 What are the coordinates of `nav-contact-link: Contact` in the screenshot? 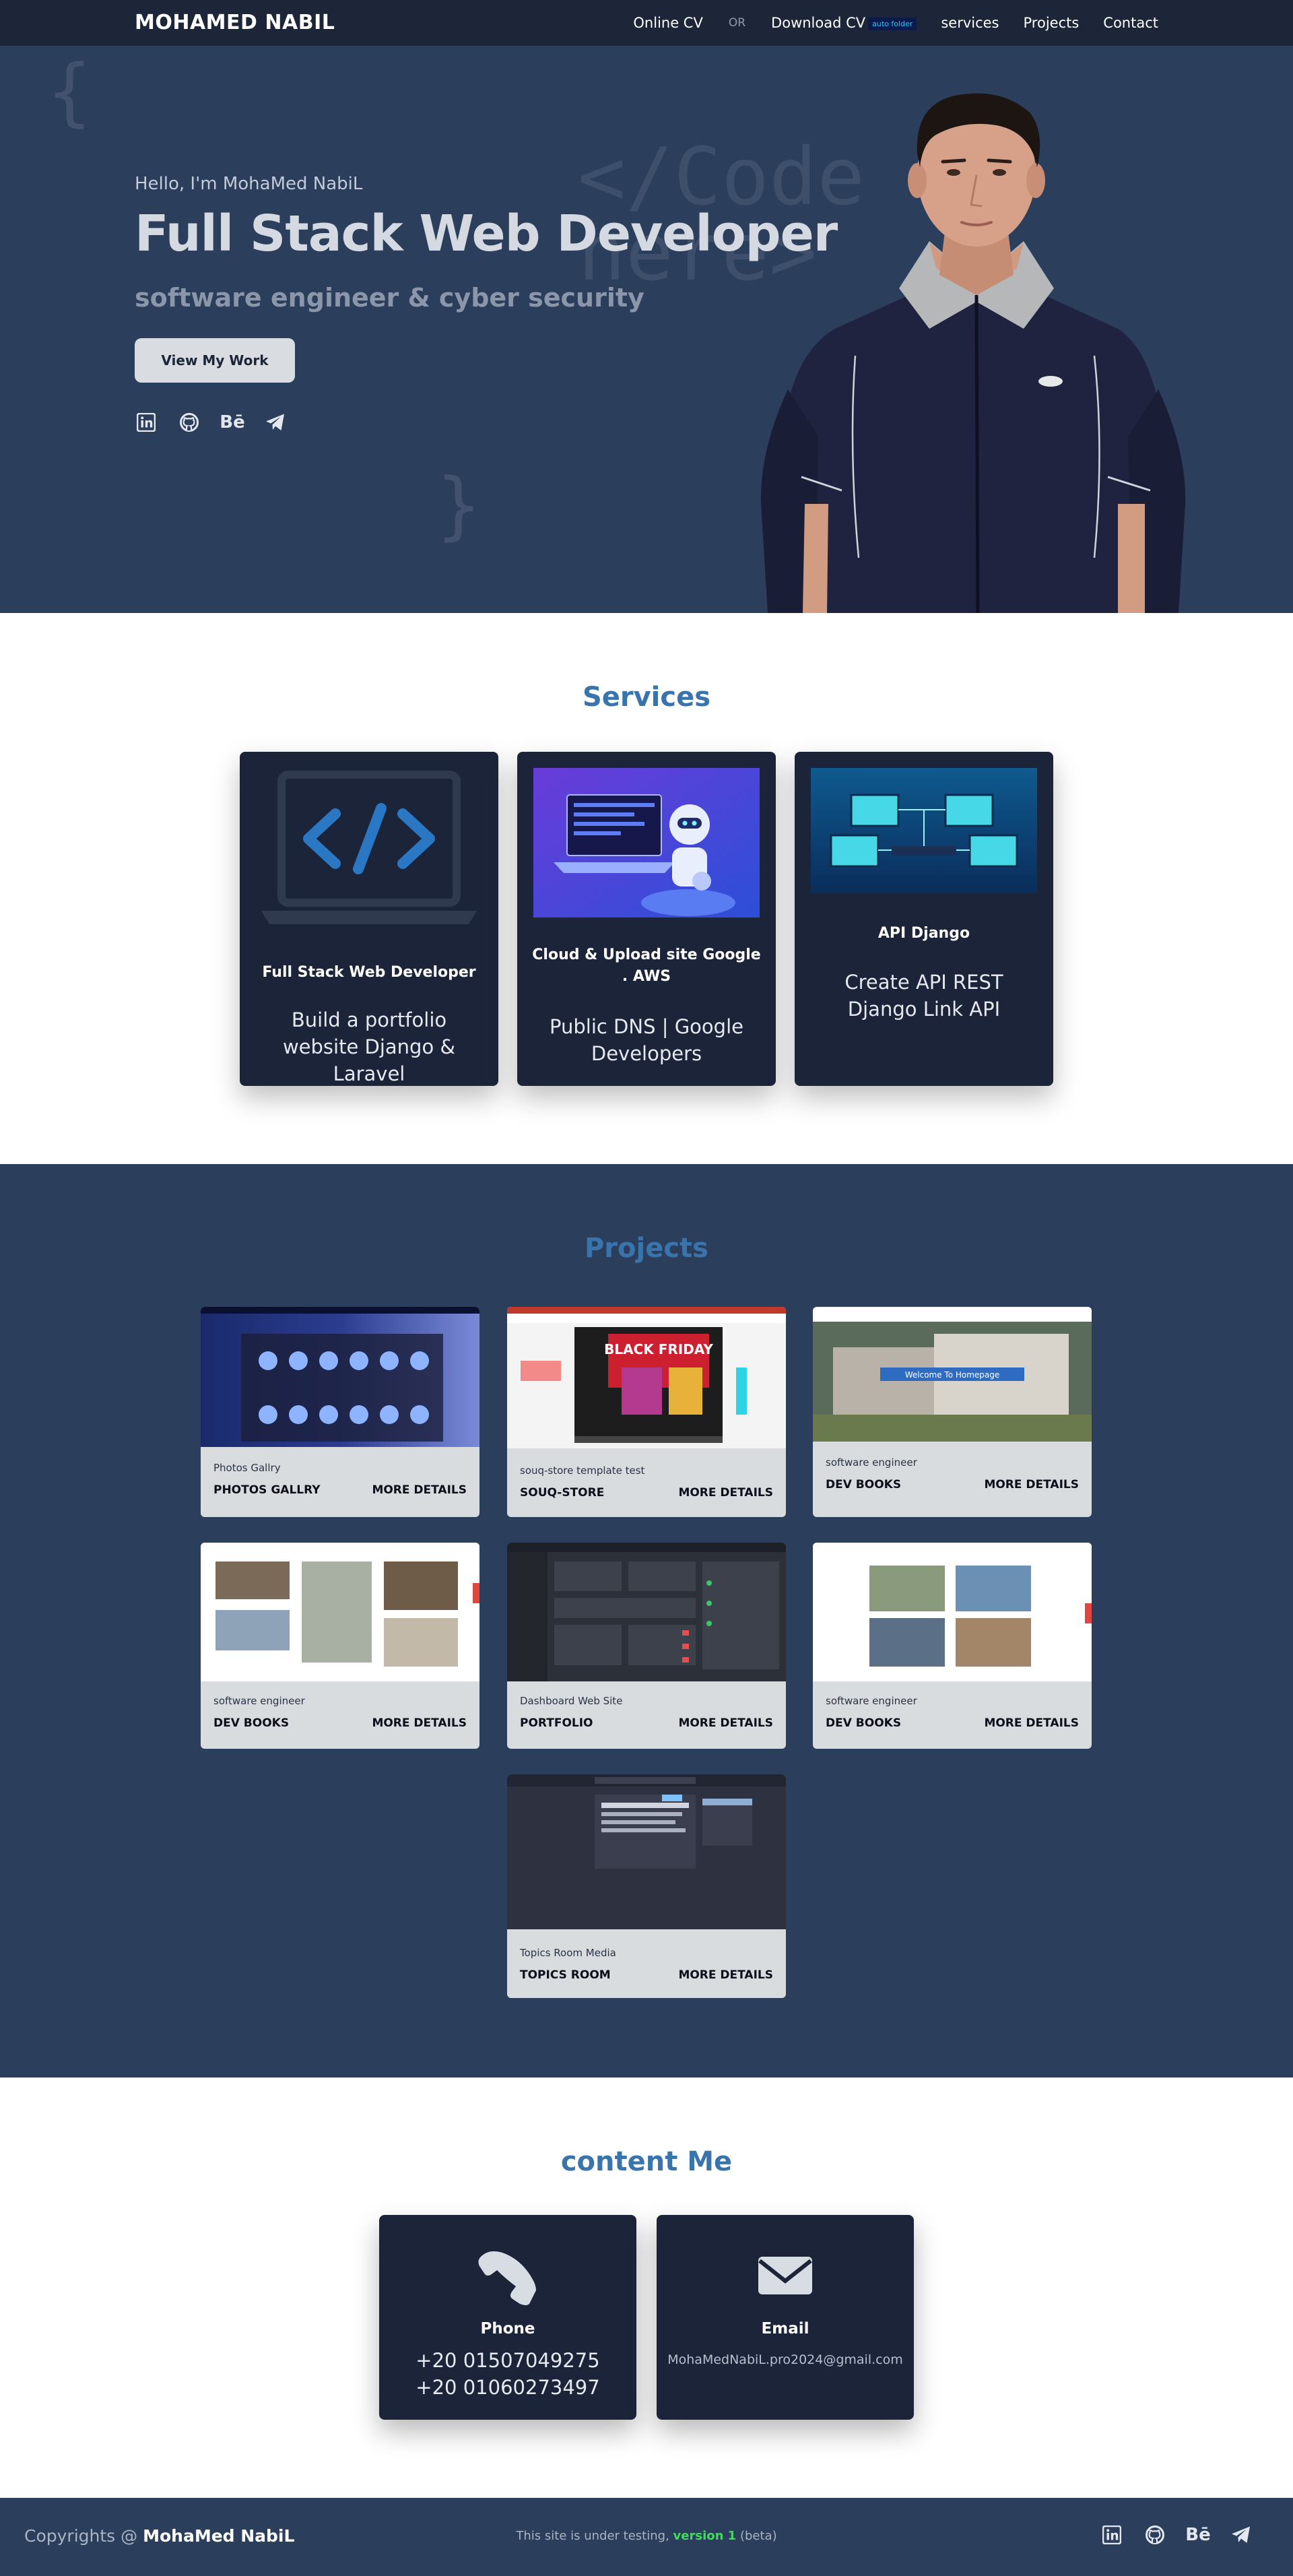 It's located at (1130, 23).